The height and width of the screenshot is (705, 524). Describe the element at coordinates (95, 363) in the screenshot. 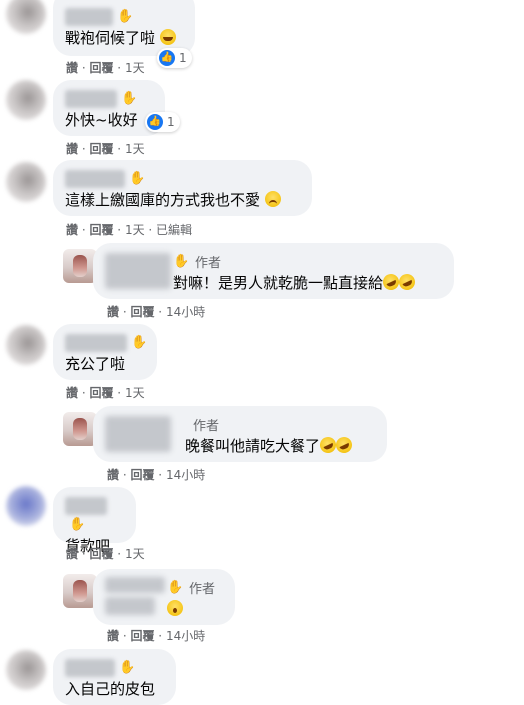

I see `comment-text: 充公了啦` at that location.